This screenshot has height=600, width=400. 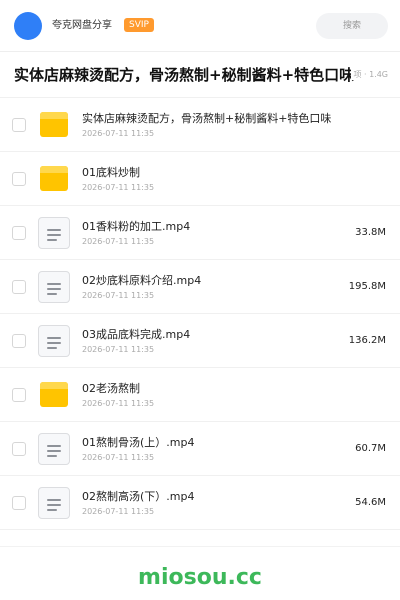 What do you see at coordinates (142, 280) in the screenshot?
I see `file-name: 02炒底料原料介绍.mp4` at bounding box center [142, 280].